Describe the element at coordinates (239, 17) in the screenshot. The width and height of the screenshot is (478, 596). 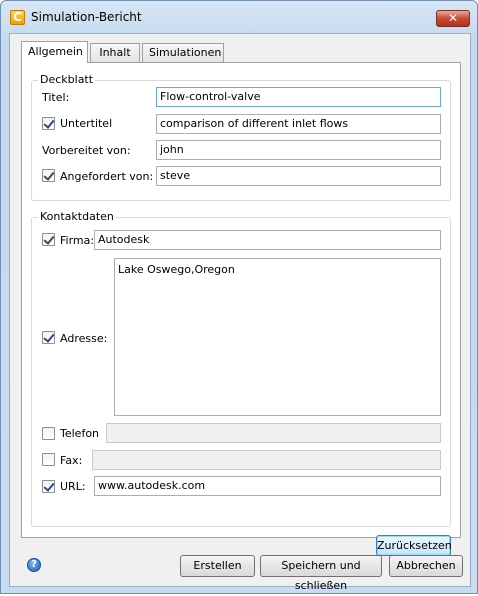
I see `title-bar: C Simulation-Bericht ✕` at that location.